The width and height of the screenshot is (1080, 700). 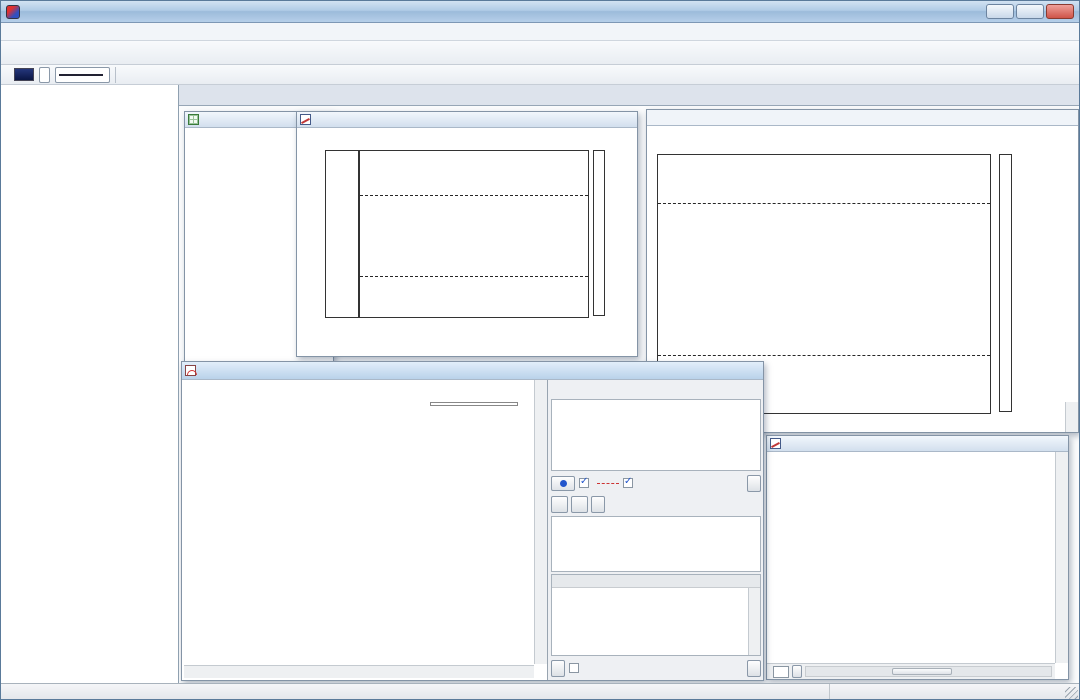 I want to click on title-bar, so click(x=540, y=12).